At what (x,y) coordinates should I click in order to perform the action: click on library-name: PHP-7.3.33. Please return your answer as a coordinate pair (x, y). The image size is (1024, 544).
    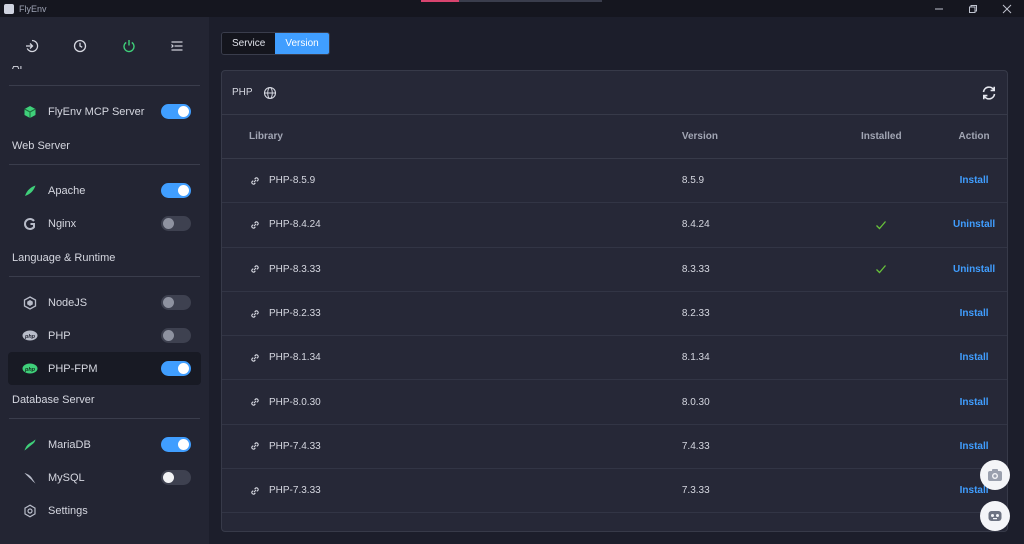
    Looking at the image, I should click on (295, 491).